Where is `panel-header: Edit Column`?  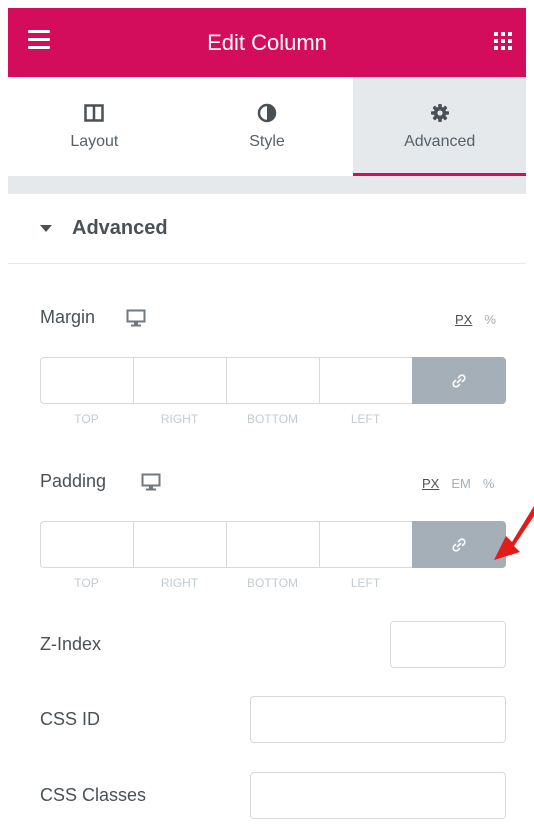
panel-header: Edit Column is located at coordinates (267, 42).